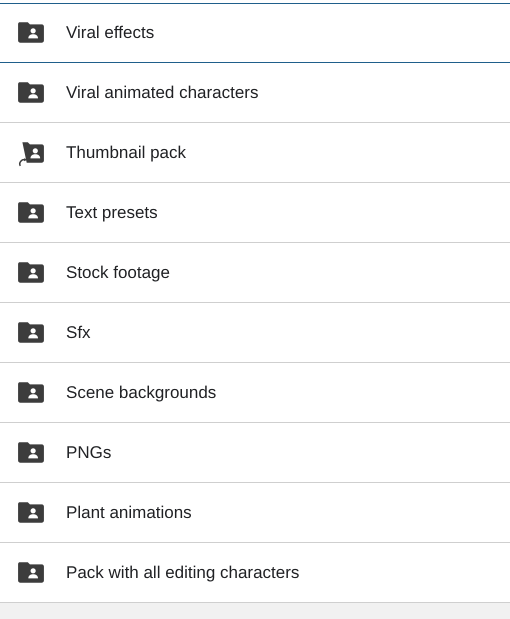 The width and height of the screenshot is (510, 619). Describe the element at coordinates (162, 93) in the screenshot. I see `folder-name: Viral animated characters` at that location.